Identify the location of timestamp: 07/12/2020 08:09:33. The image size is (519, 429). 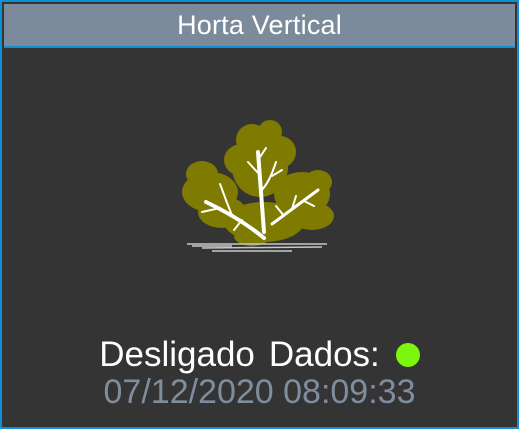
(259, 392).